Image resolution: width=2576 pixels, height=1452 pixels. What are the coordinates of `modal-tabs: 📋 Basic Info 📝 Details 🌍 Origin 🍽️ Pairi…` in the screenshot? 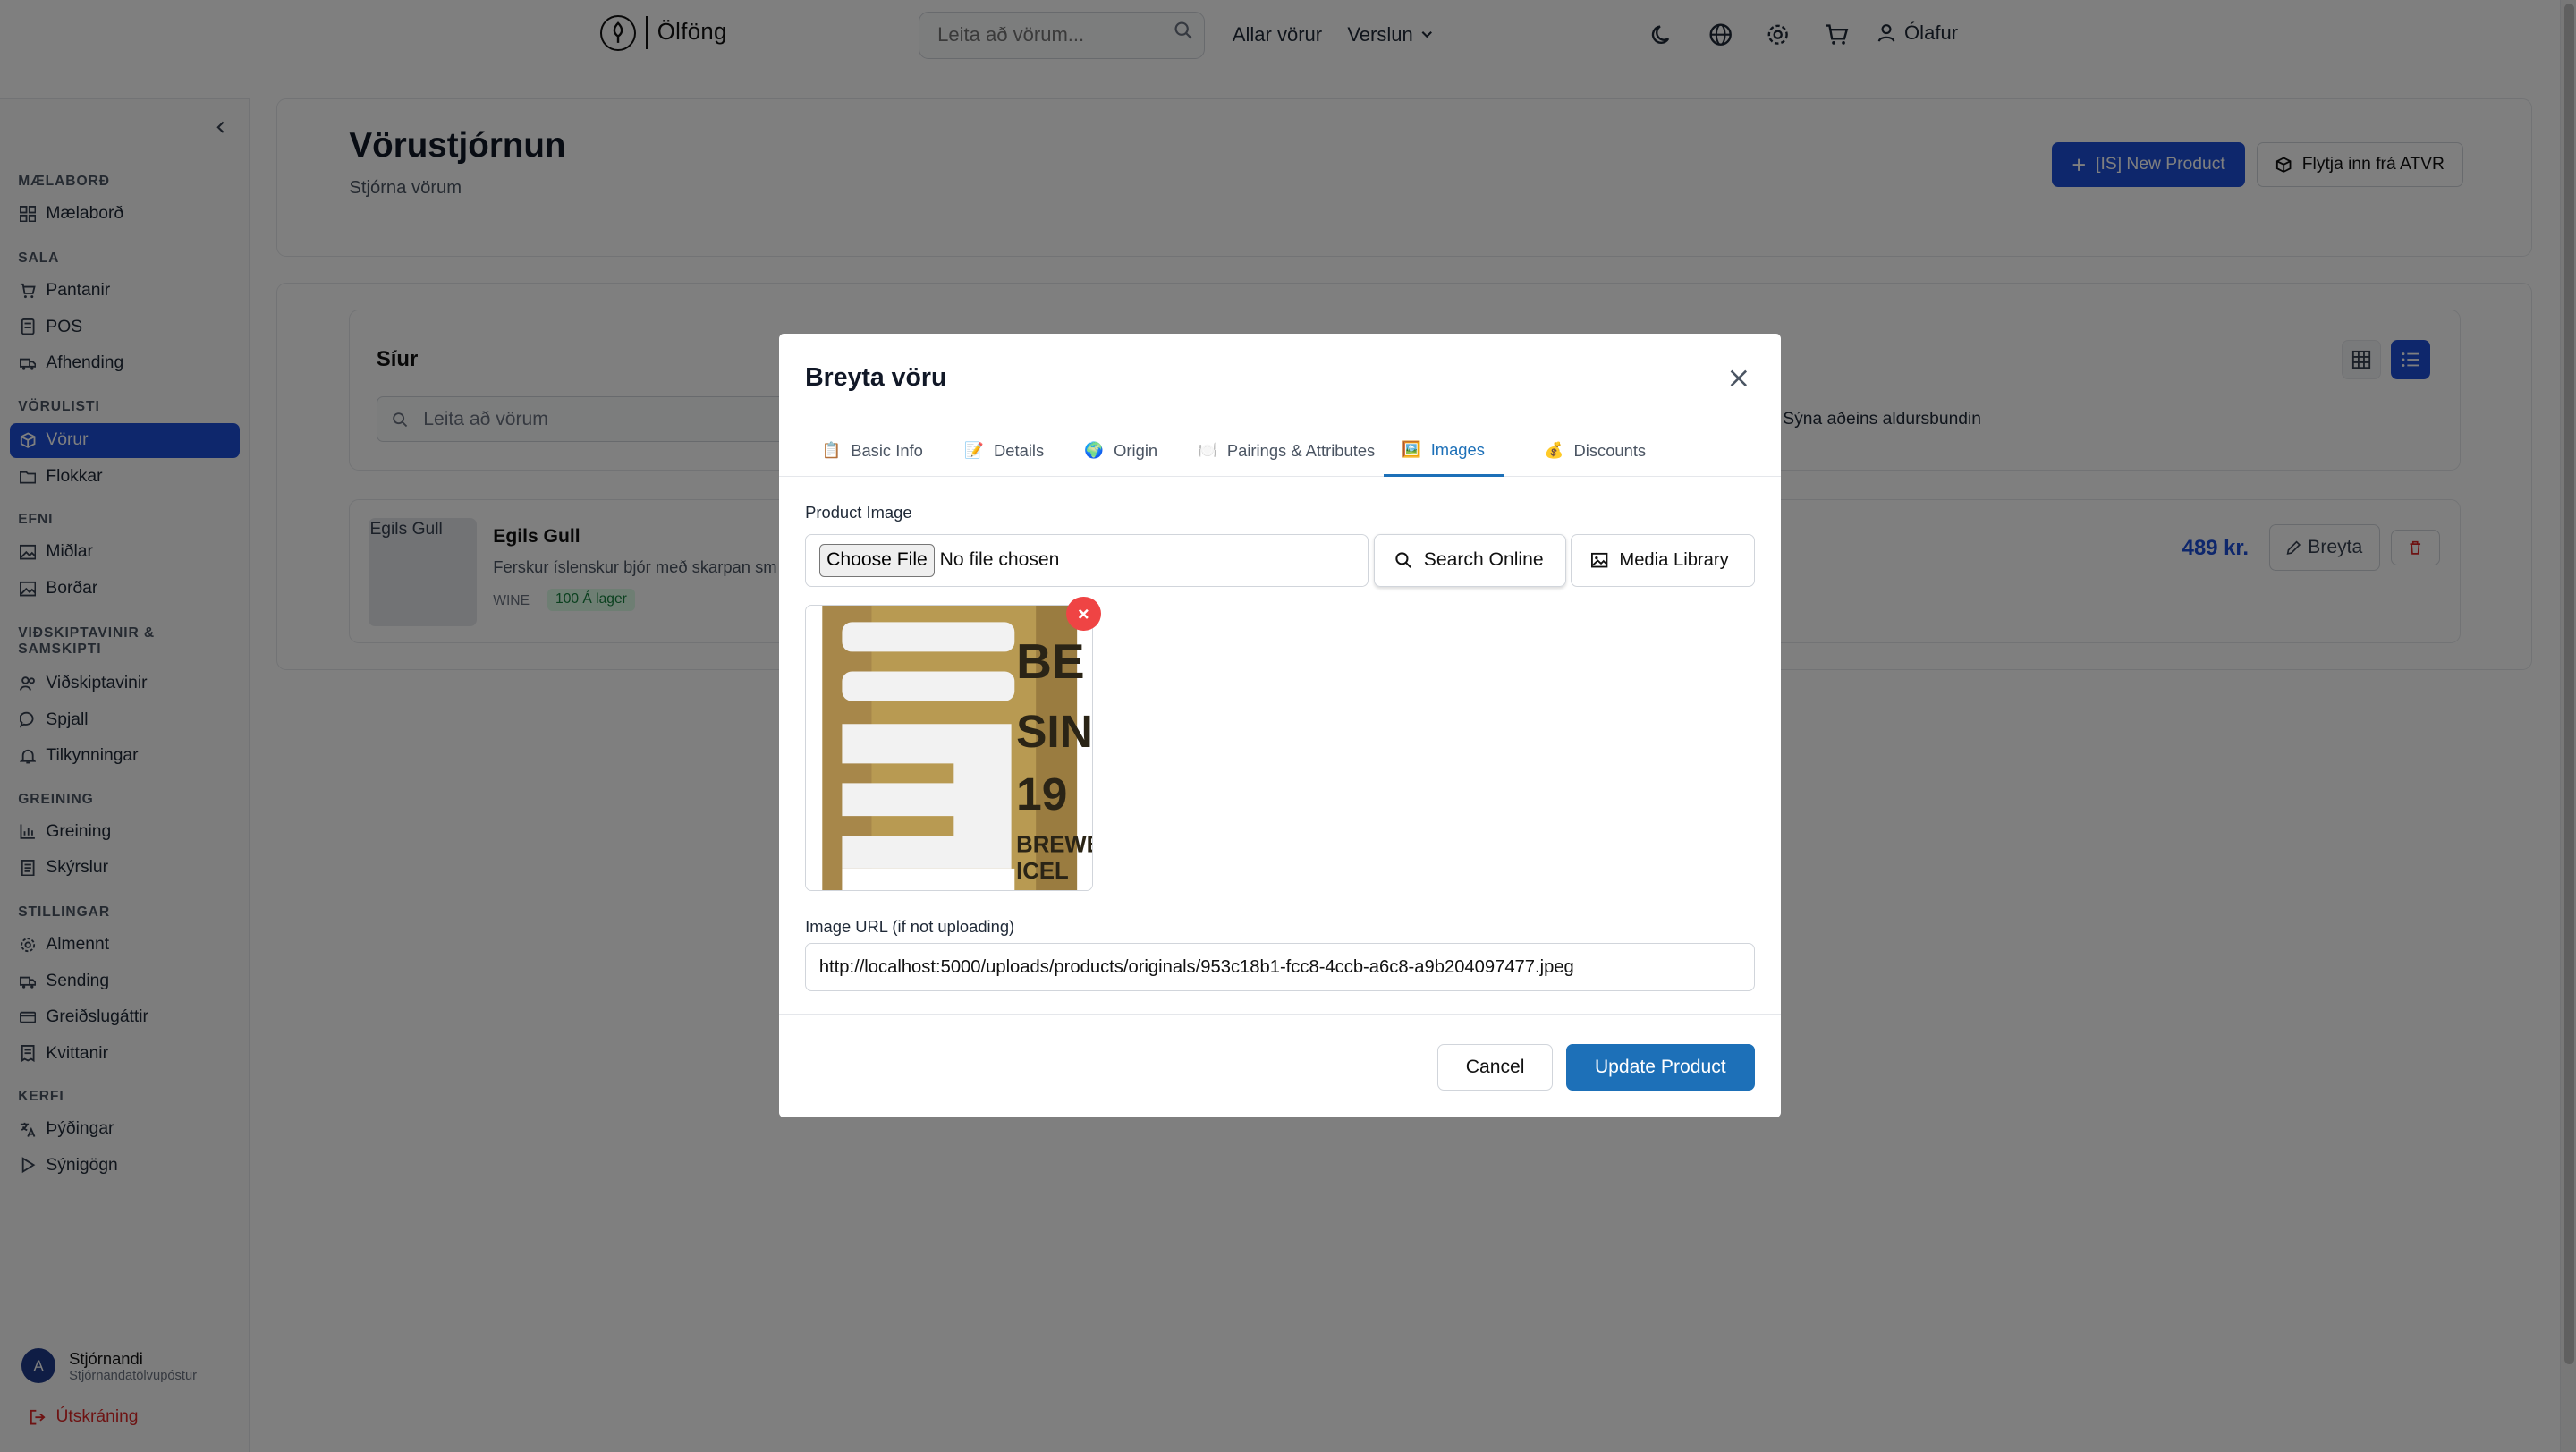 It's located at (1280, 451).